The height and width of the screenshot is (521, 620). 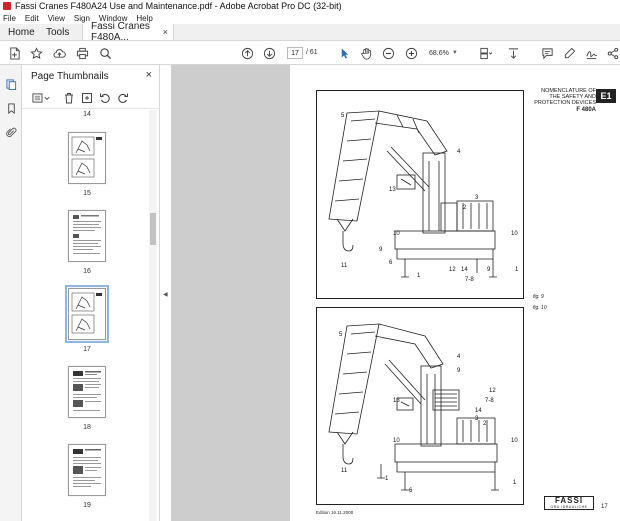 I want to click on next-page-icon, so click(x=269, y=53).